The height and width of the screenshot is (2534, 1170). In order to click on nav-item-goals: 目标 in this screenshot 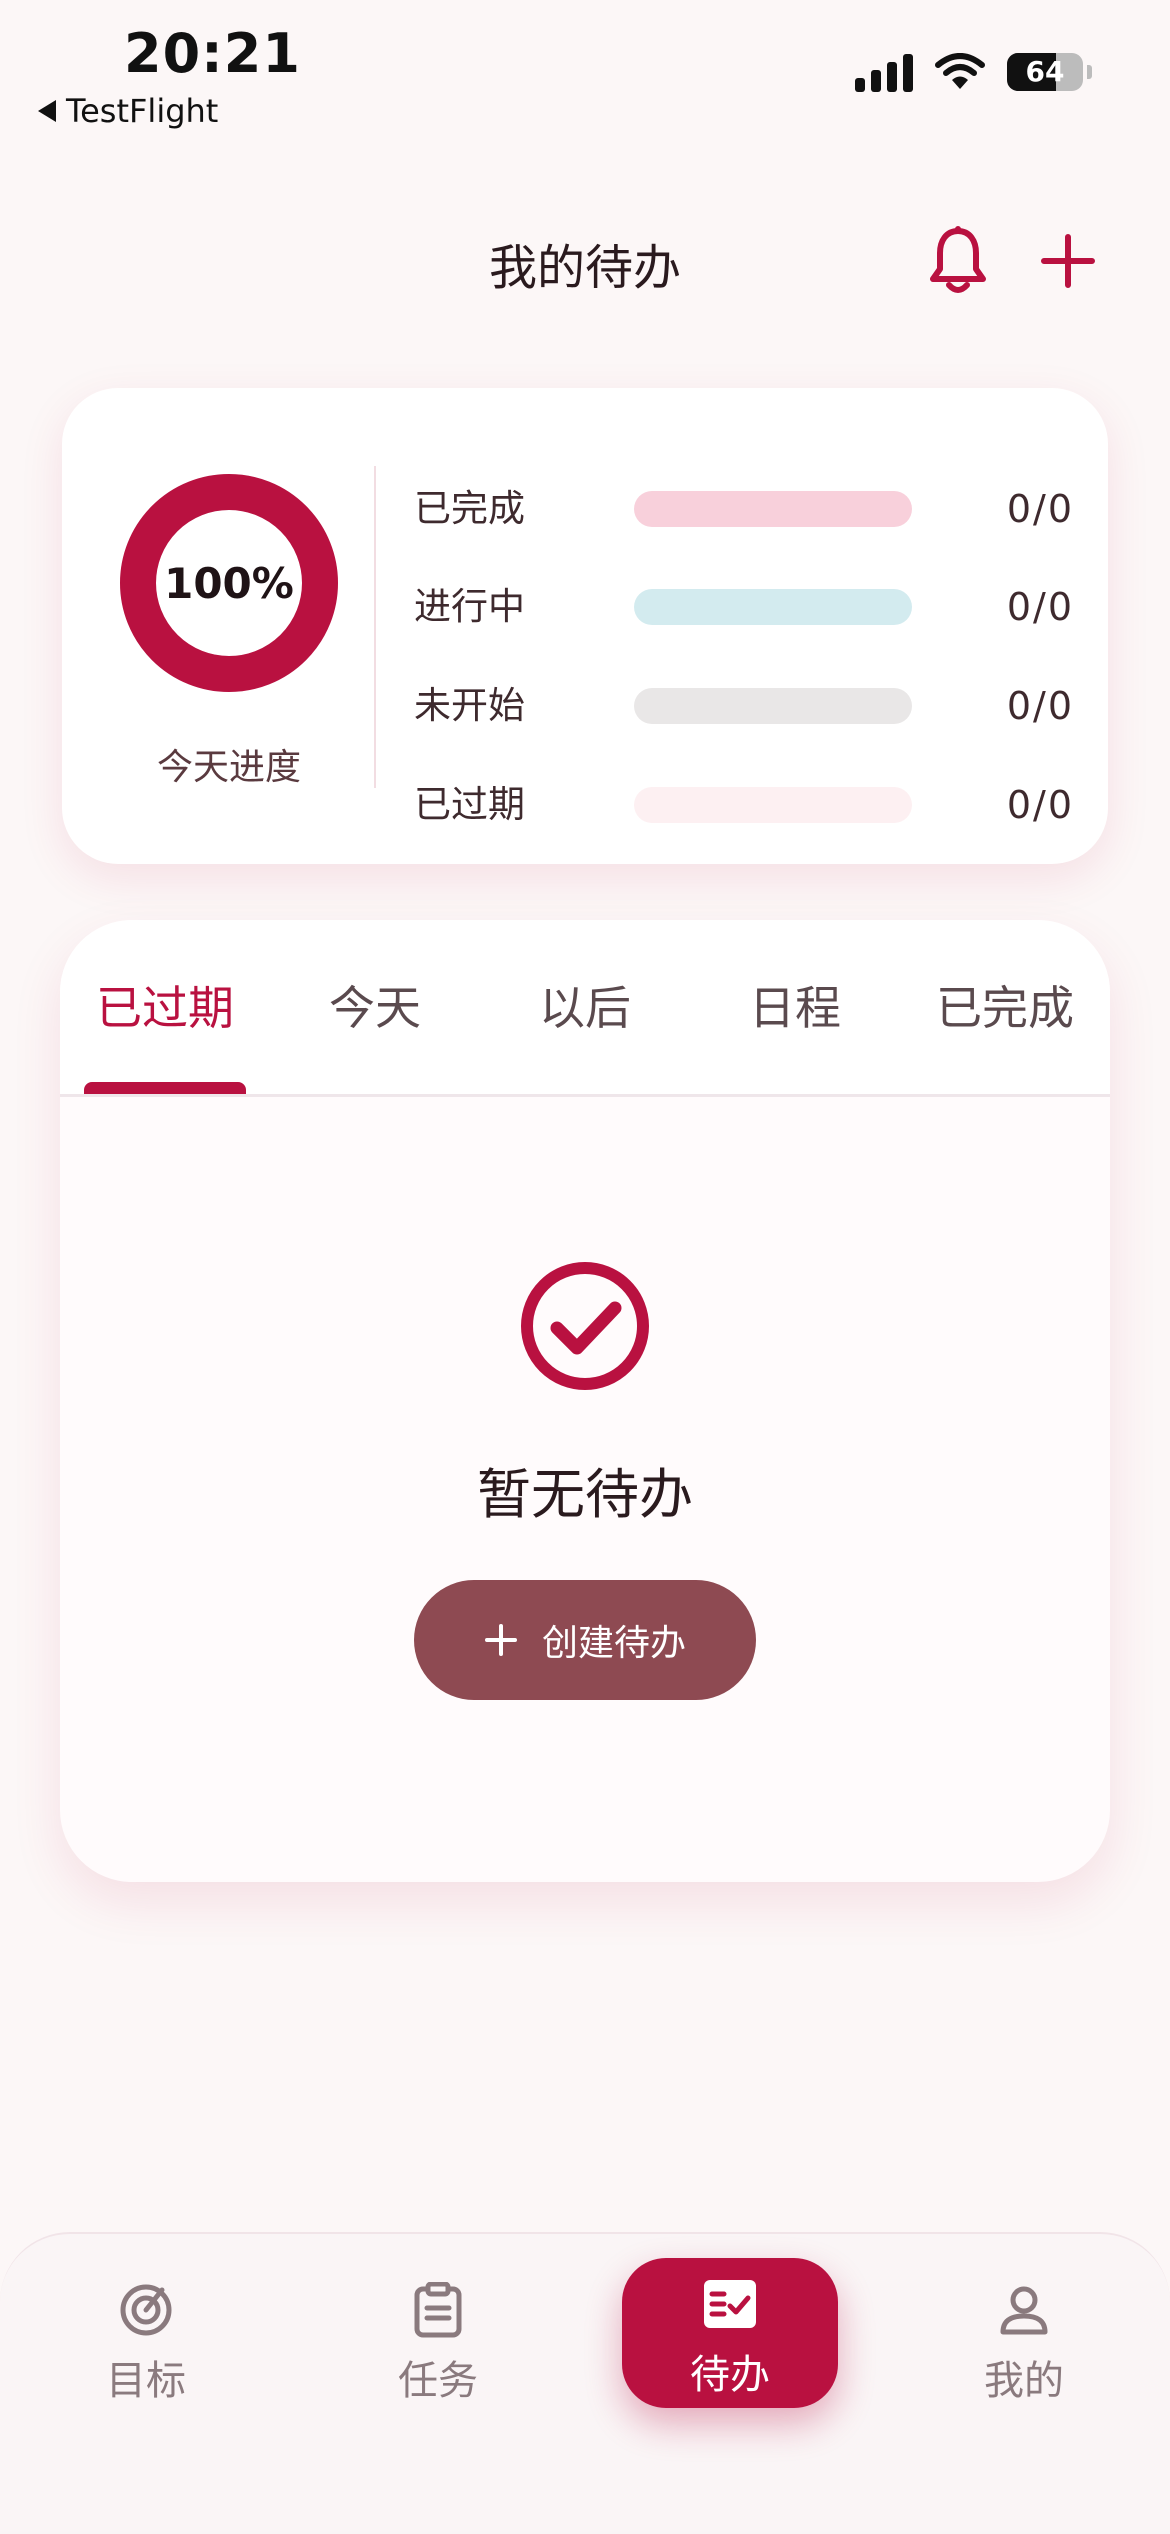, I will do `click(146, 2339)`.